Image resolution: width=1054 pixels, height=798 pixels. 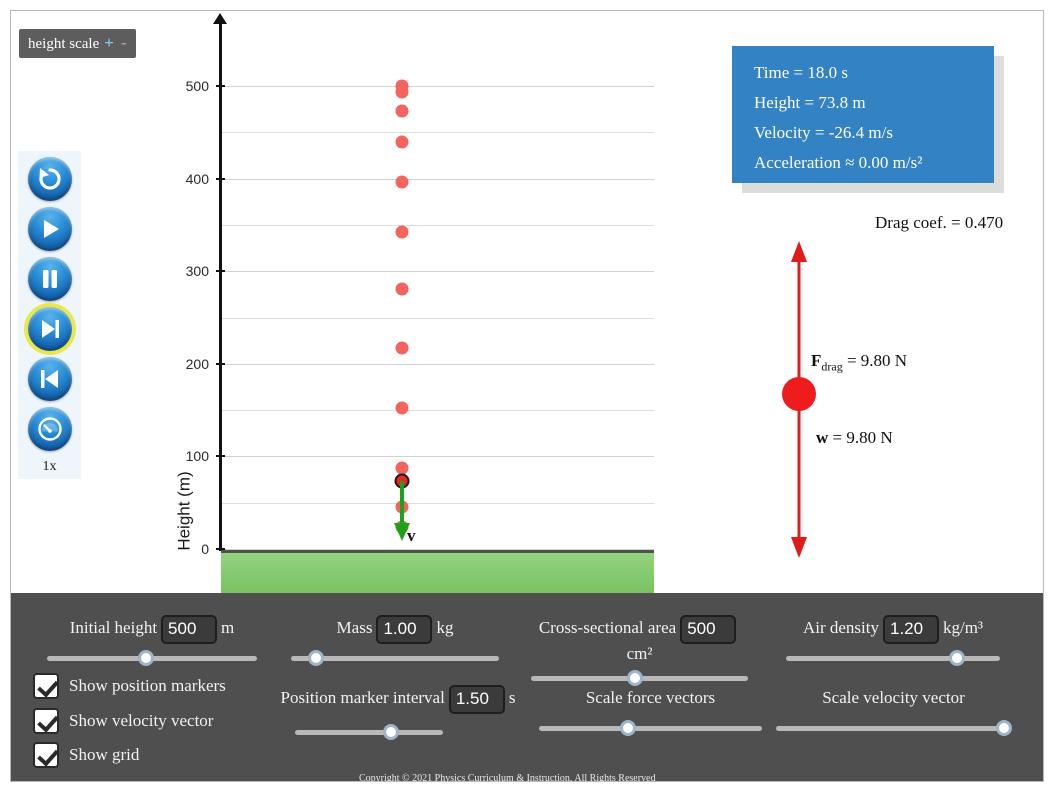 What do you see at coordinates (147, 685) in the screenshot?
I see `show-position-markers-label: Show position markers` at bounding box center [147, 685].